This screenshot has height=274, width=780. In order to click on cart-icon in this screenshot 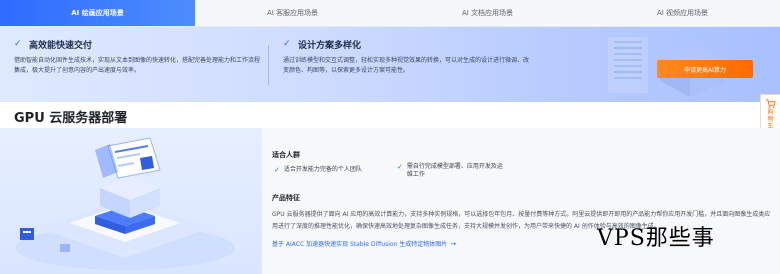, I will do `click(770, 103)`.